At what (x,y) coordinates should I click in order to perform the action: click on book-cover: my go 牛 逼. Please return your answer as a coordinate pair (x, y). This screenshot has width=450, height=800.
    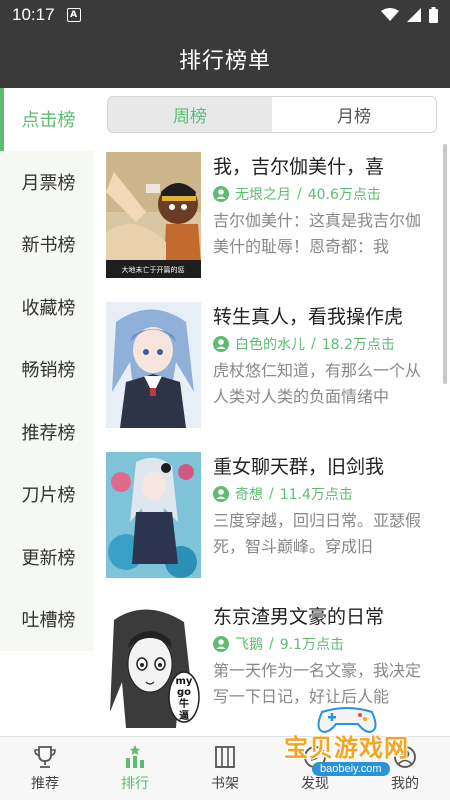
    Looking at the image, I should click on (153, 665).